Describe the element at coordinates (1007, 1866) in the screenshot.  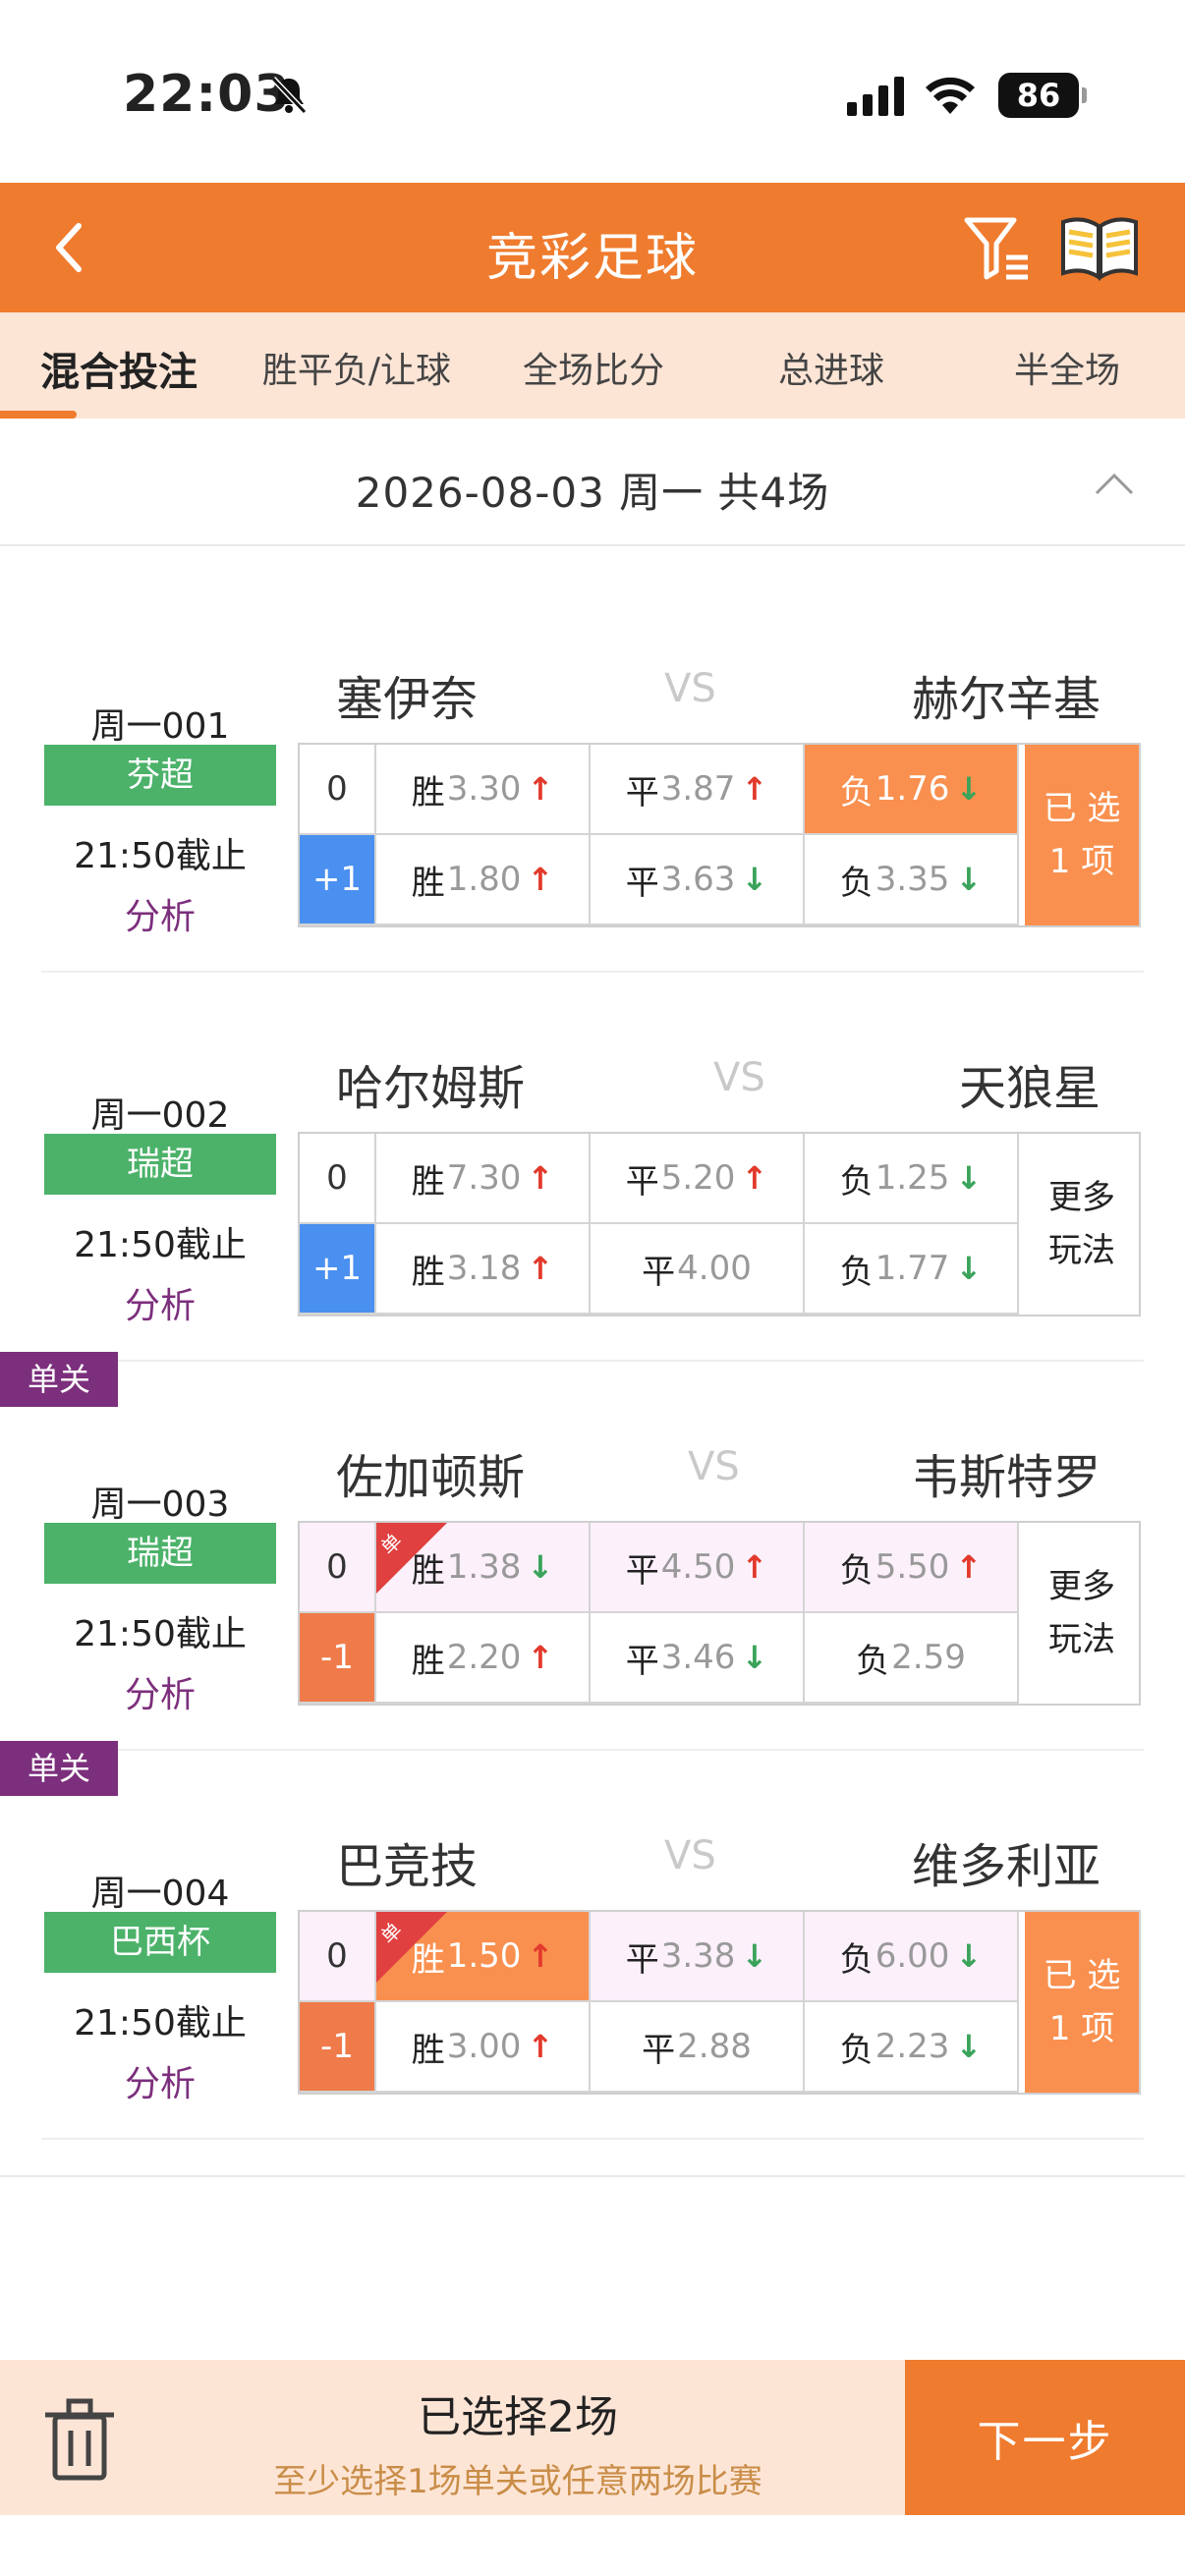
I see `away-team: 维多利亚` at that location.